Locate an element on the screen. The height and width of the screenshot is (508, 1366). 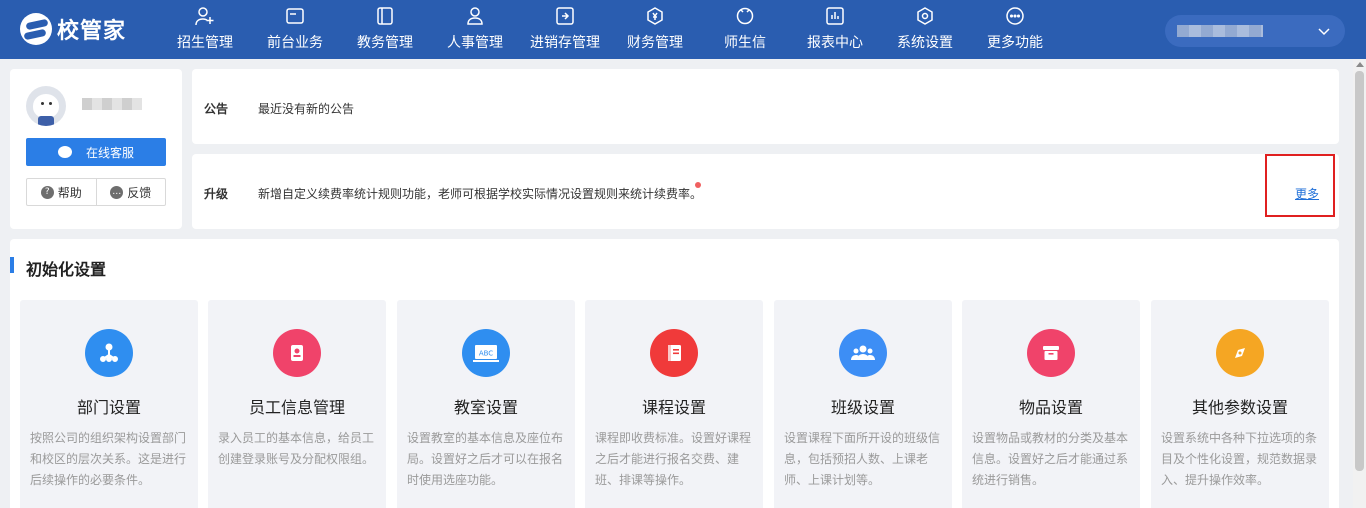
avatar-face is located at coordinates (46, 106).